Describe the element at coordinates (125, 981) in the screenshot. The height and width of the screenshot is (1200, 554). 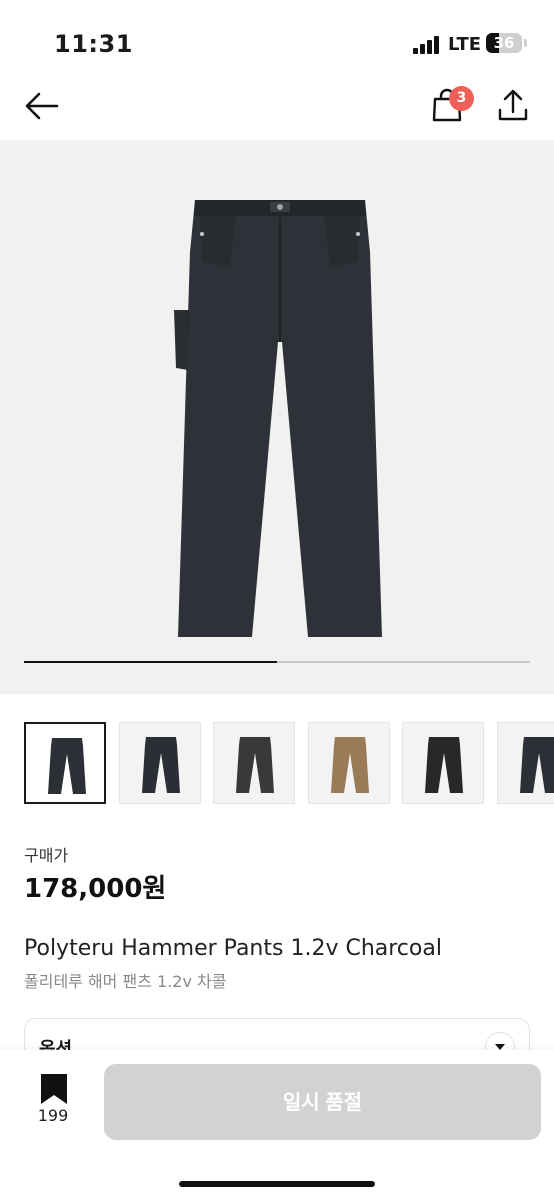
I see `product-name-korean: 폴리테루 해머 팬츠 1.2v 차콜` at that location.